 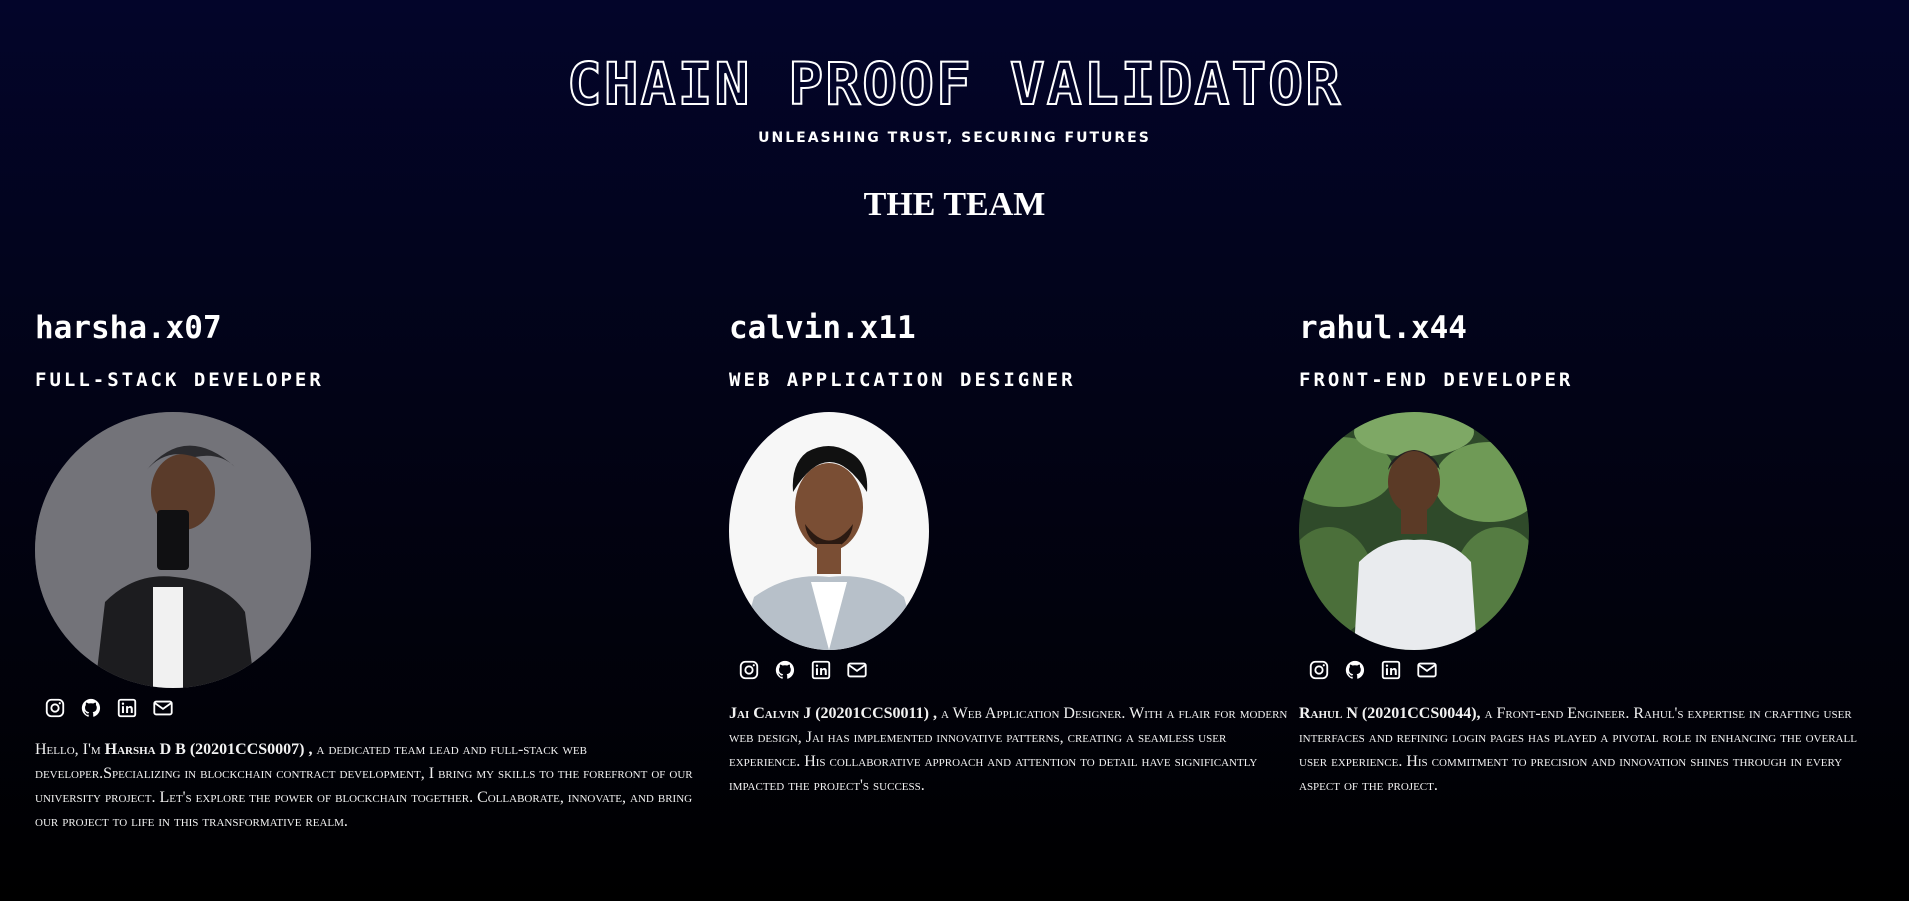 I want to click on member-role: WEB APPLICATION DESIGNER, so click(x=902, y=380).